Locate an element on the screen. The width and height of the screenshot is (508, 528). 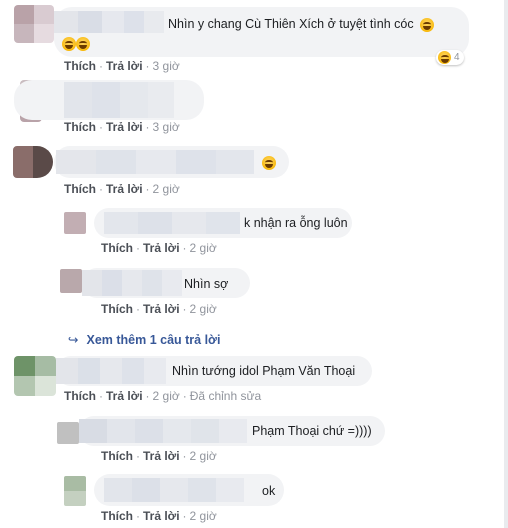
reaction-badge: 4 is located at coordinates (450, 57).